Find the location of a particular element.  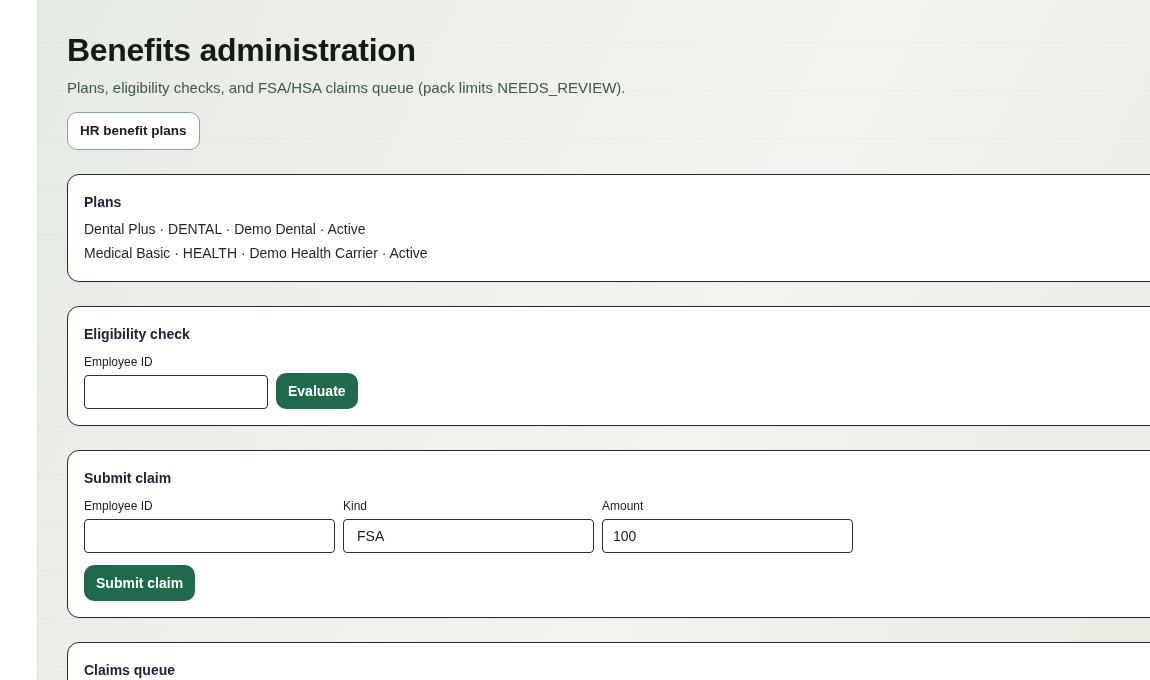

plan-item: Medical Basic · HEALTH · Demo Health Carrier · Active is located at coordinates (256, 253).